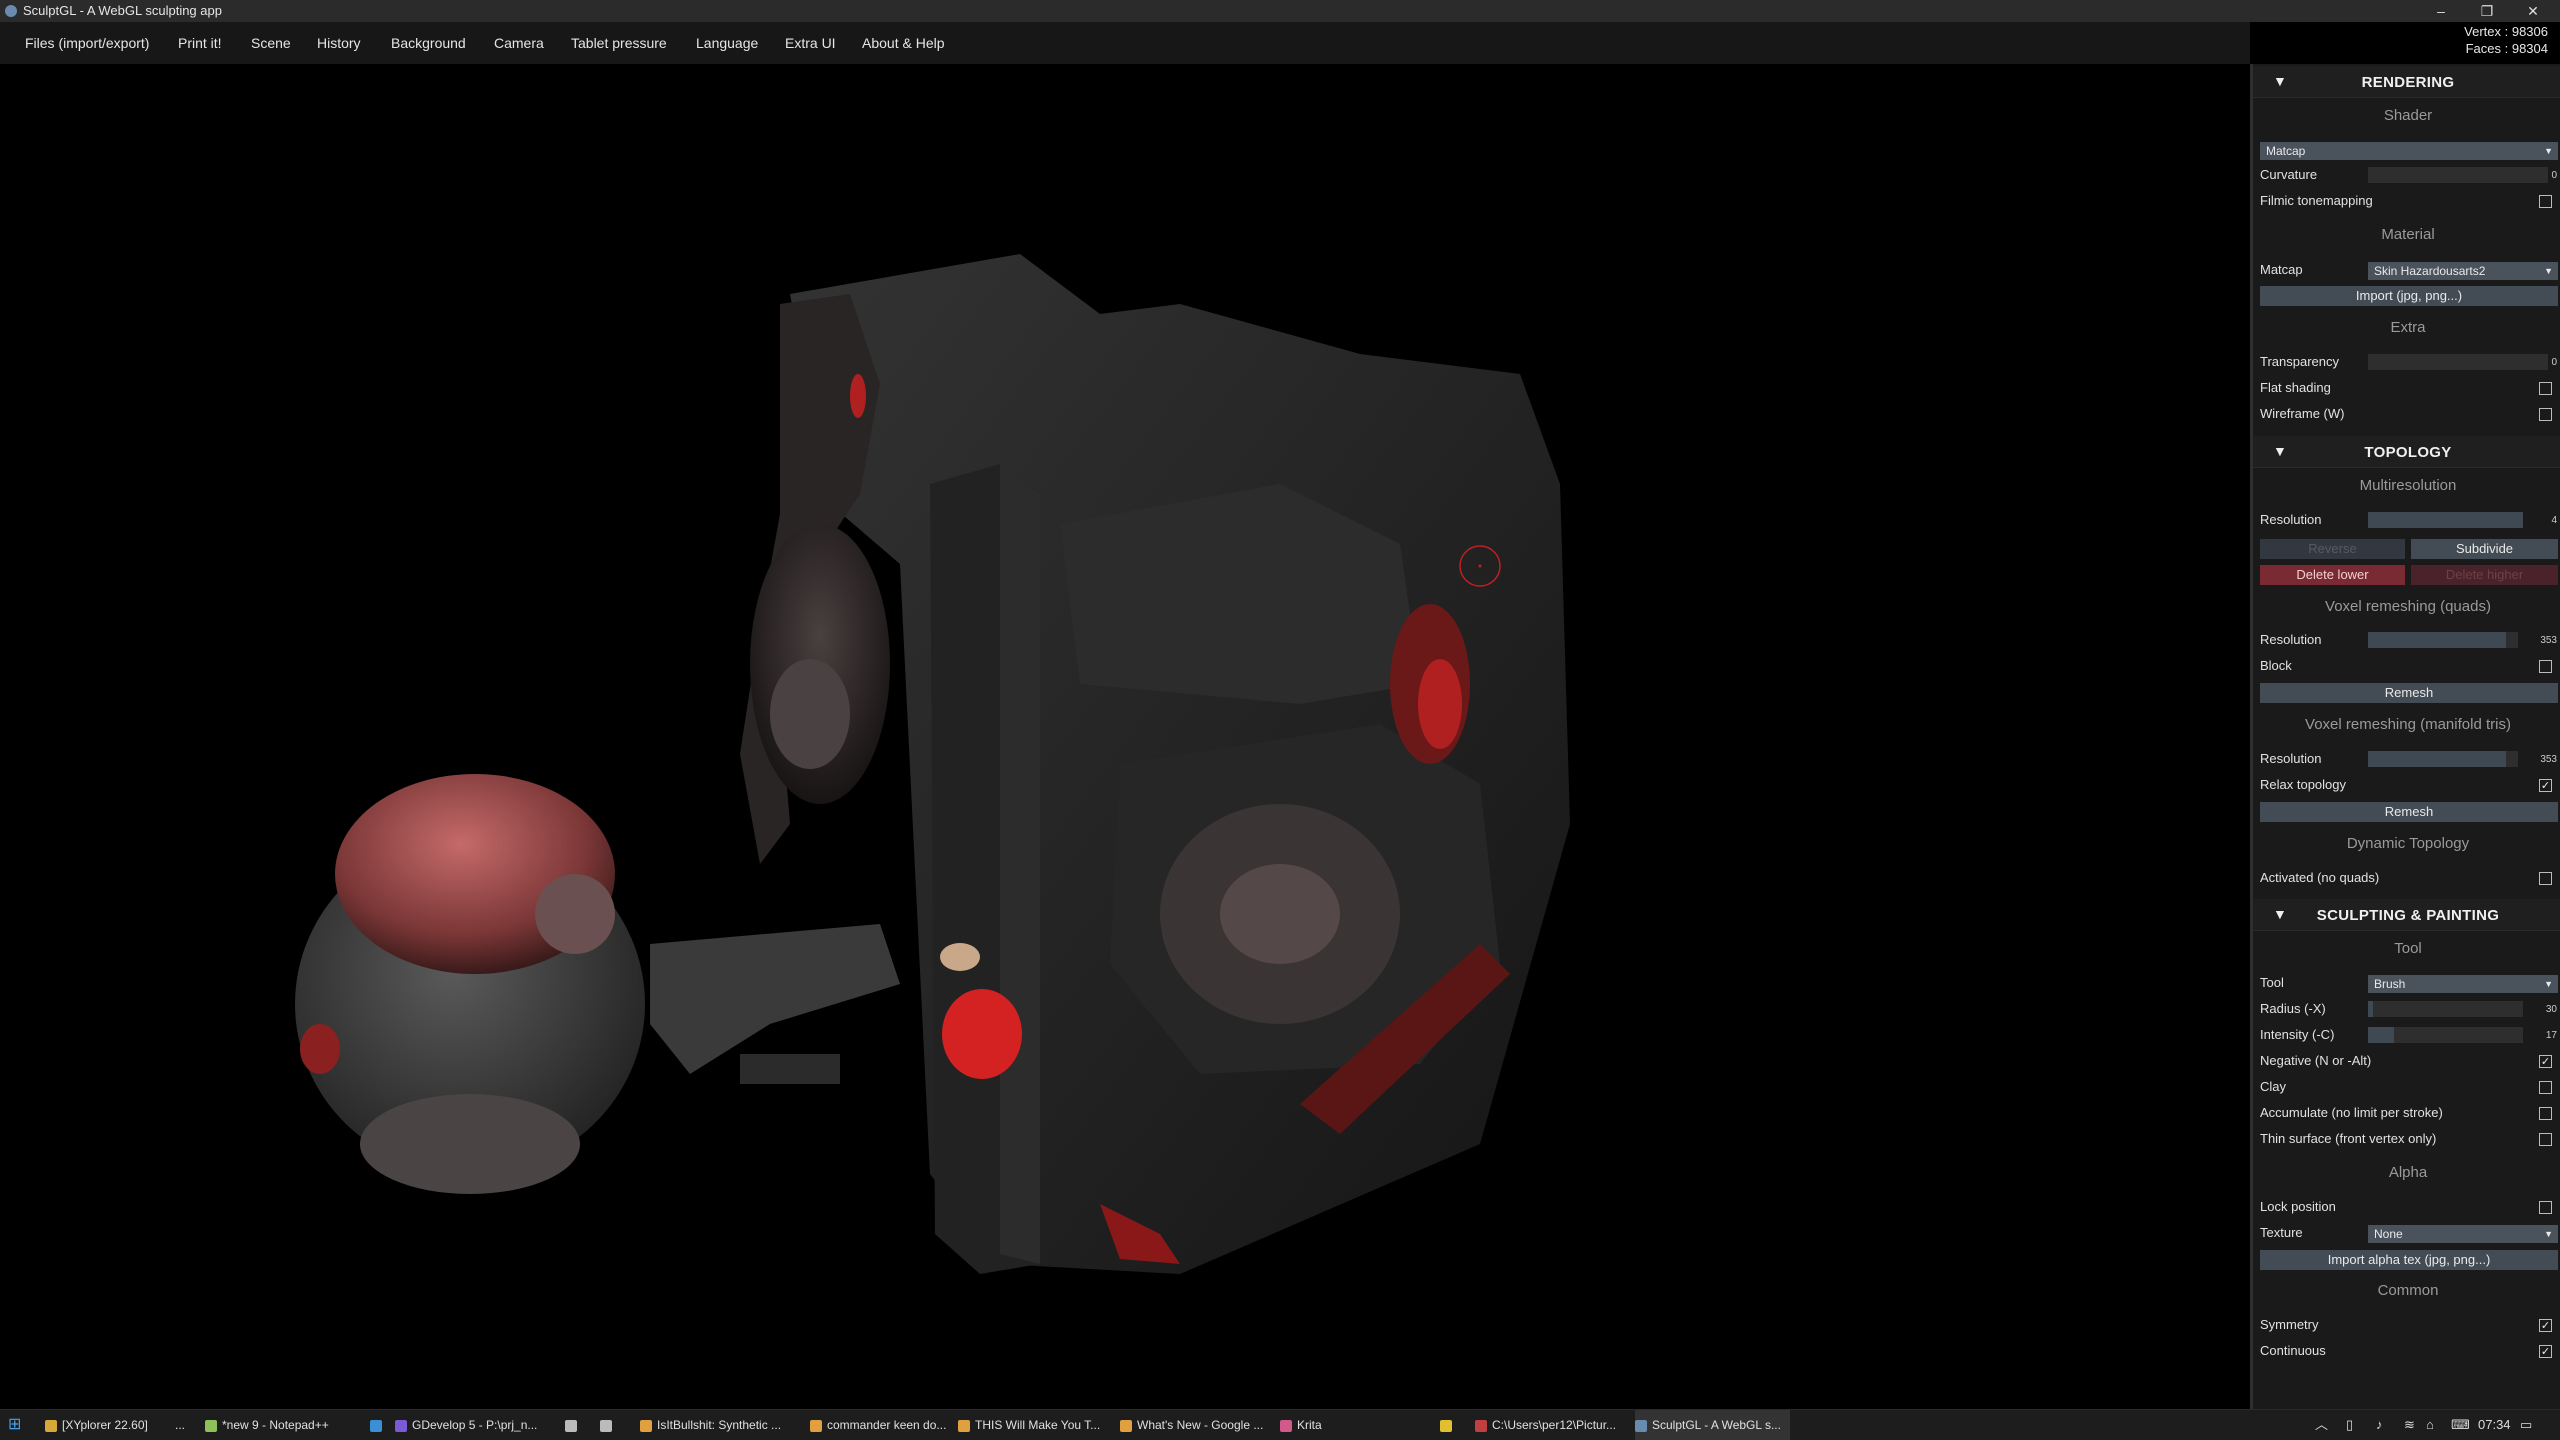  Describe the element at coordinates (2463, 984) in the screenshot. I see `tool-select: Brush ▼` at that location.